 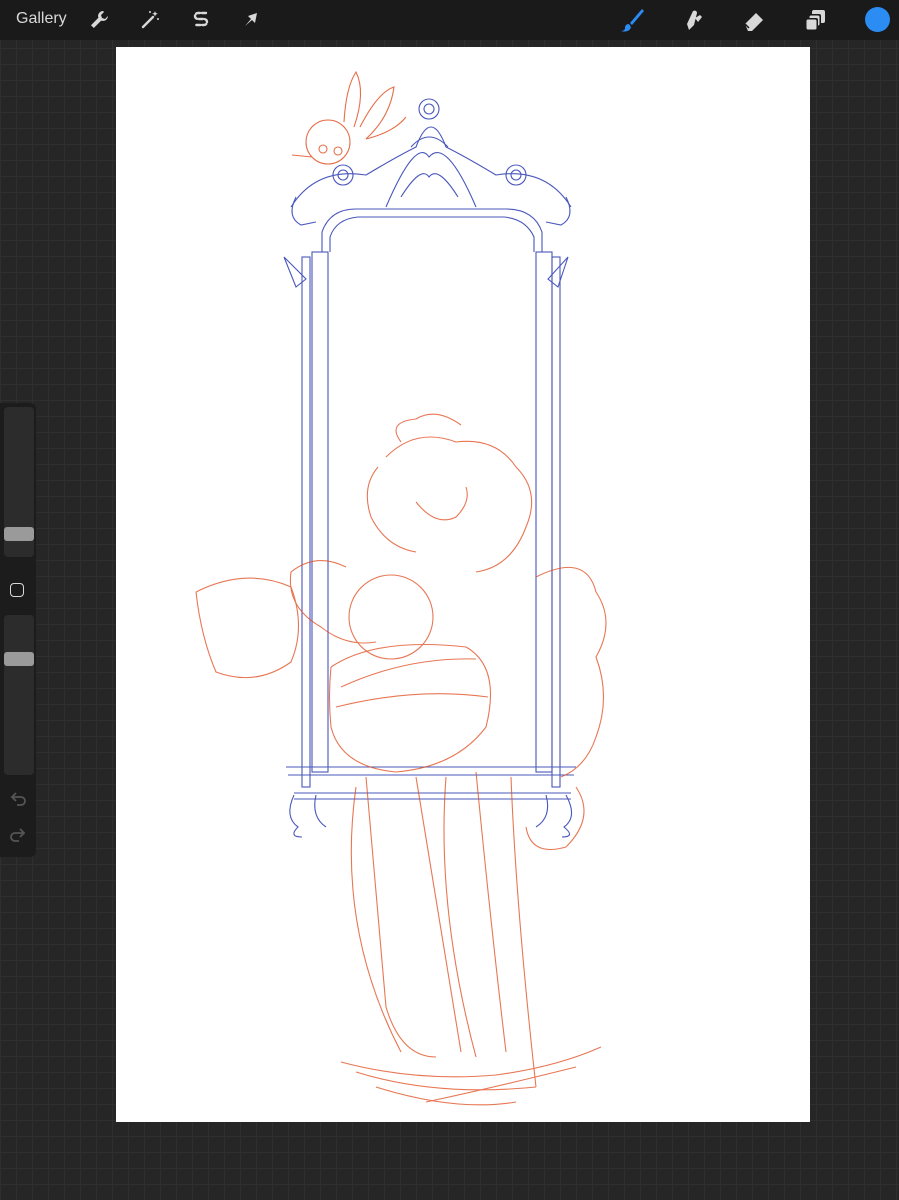 I want to click on eraser-icon, so click(x=754, y=20).